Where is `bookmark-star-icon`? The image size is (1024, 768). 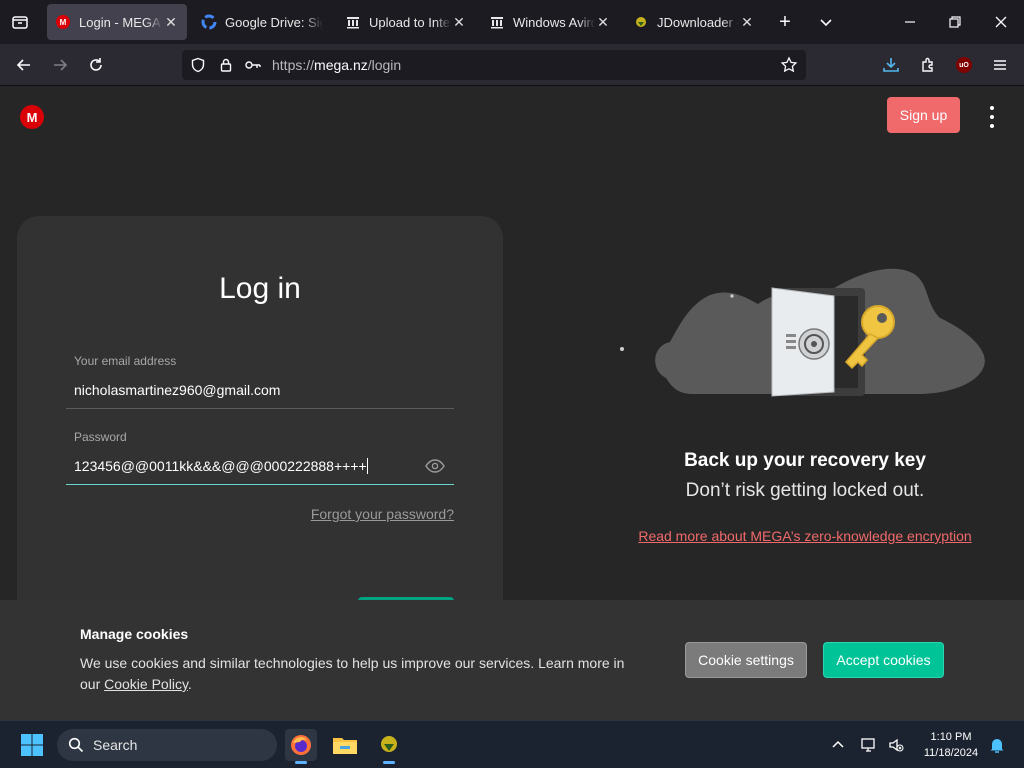 bookmark-star-icon is located at coordinates (789, 67).